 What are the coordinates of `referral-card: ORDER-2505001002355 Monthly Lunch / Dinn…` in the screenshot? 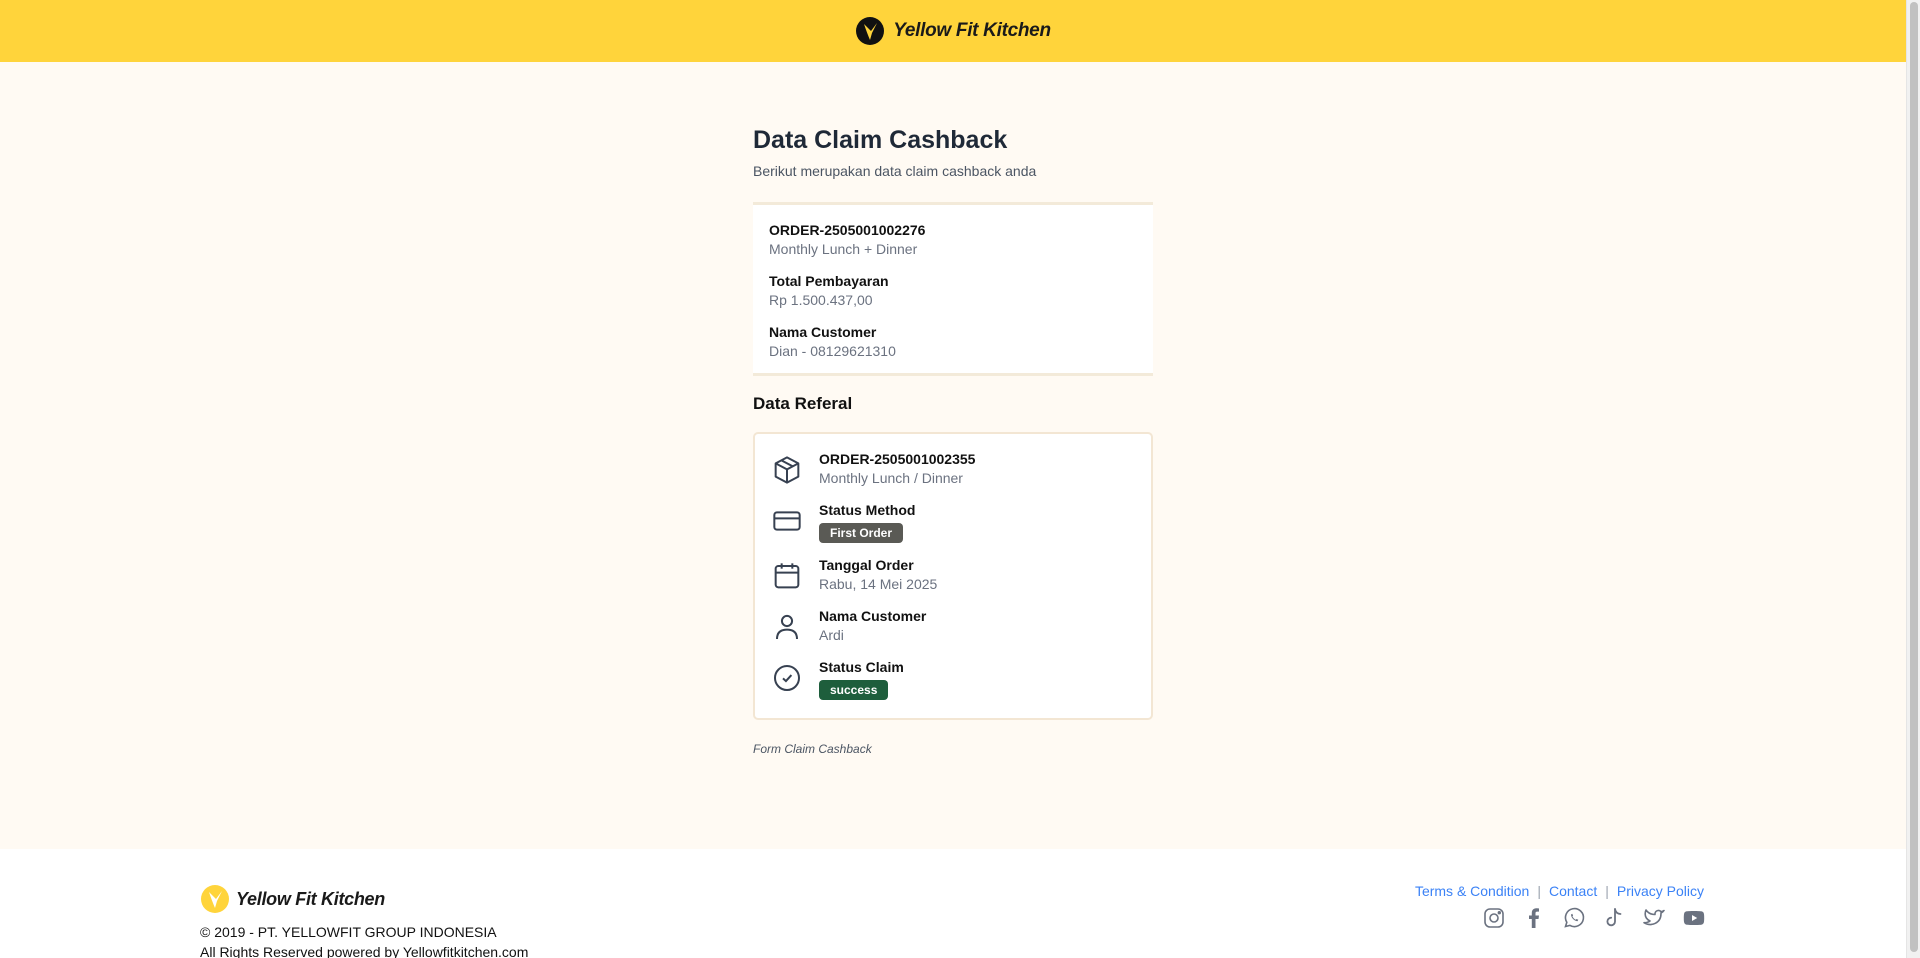 It's located at (953, 576).